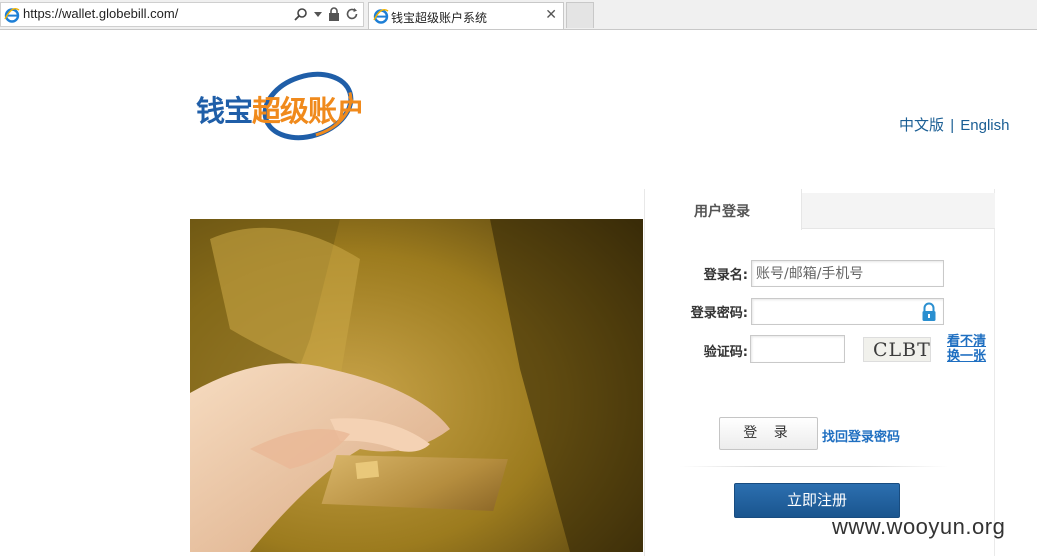  I want to click on tab-user-login-label: 用户登录, so click(722, 212).